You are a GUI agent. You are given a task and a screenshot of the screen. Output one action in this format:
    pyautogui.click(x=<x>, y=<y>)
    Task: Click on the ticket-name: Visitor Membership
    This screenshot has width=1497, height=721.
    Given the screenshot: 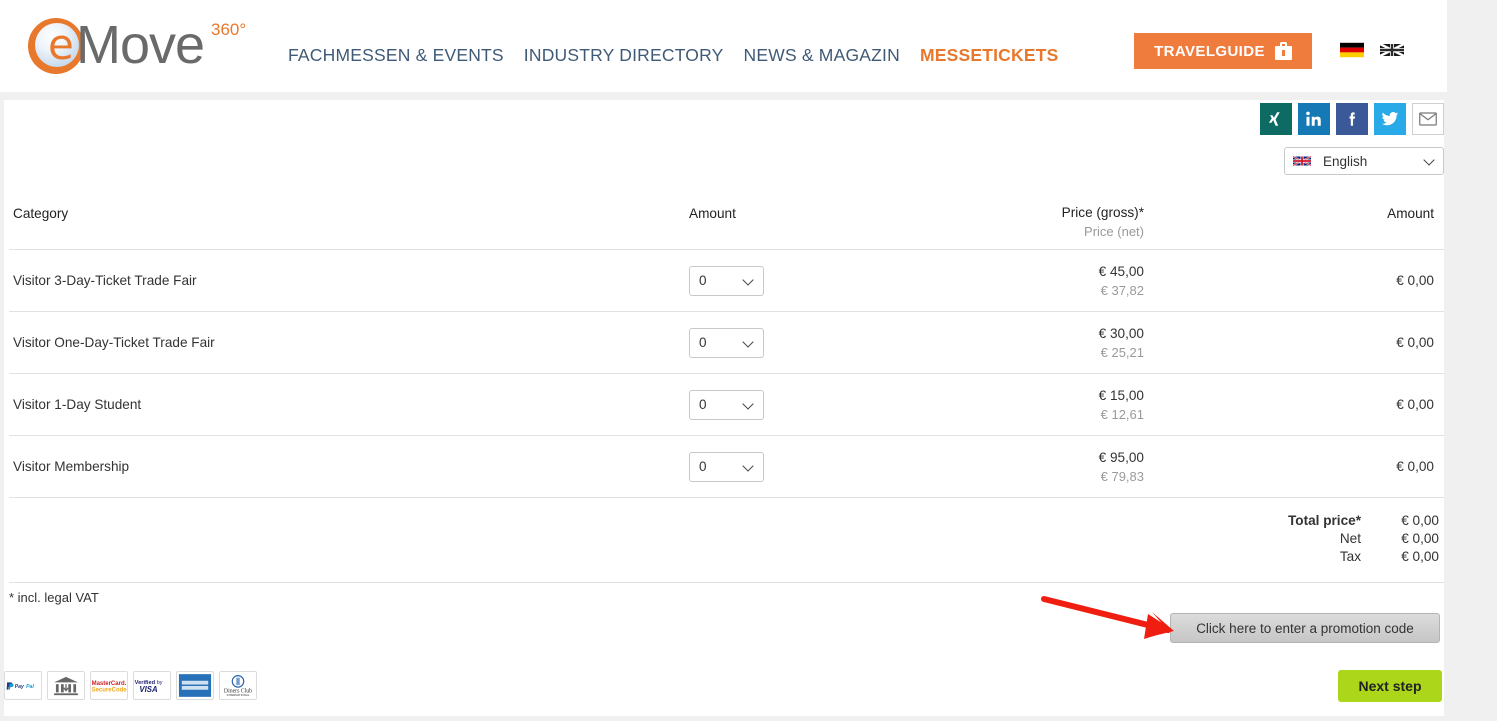 What is the action you would take?
    pyautogui.click(x=71, y=466)
    